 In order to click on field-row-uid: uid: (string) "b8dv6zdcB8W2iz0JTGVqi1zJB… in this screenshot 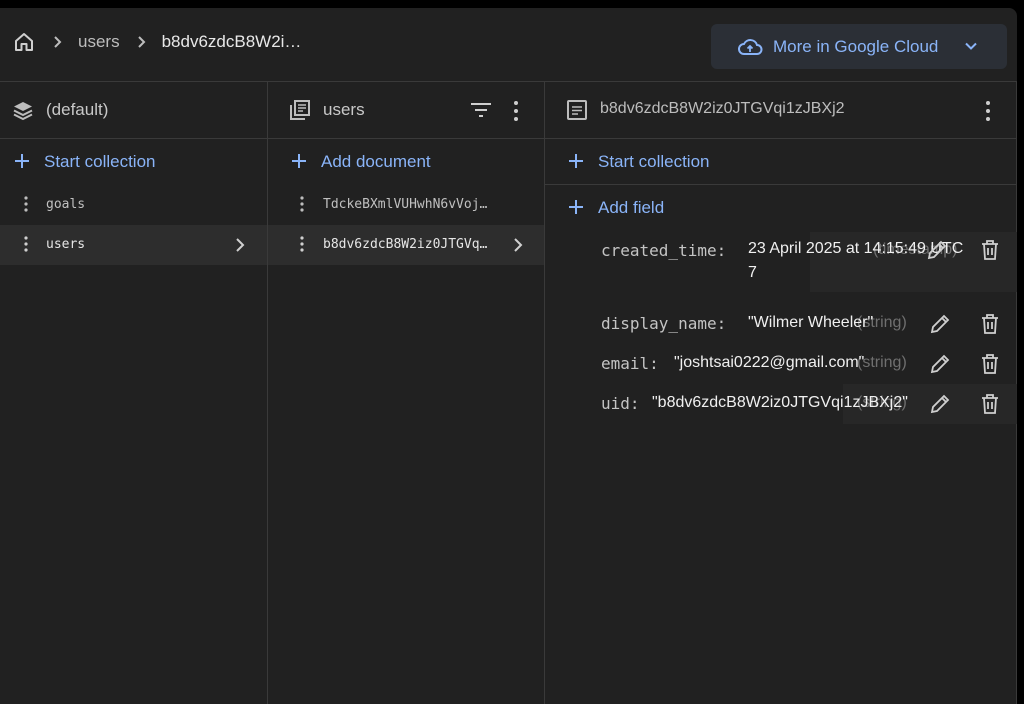, I will do `click(781, 404)`.